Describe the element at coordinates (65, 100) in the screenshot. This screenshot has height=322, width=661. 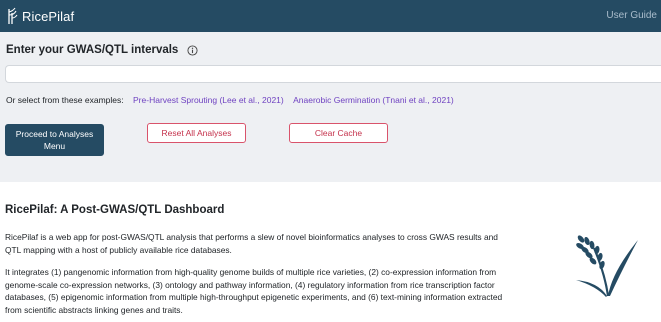
I see `examples-prefix: Or select from these examples:` at that location.